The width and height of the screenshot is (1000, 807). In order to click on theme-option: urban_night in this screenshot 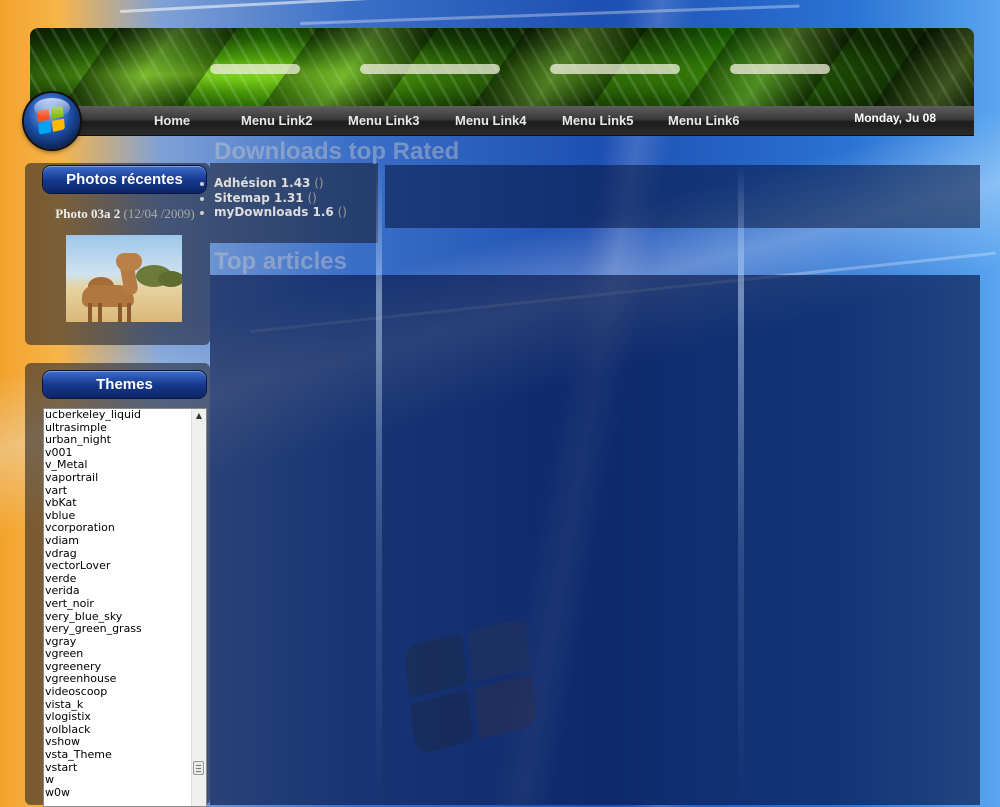, I will do `click(118, 440)`.